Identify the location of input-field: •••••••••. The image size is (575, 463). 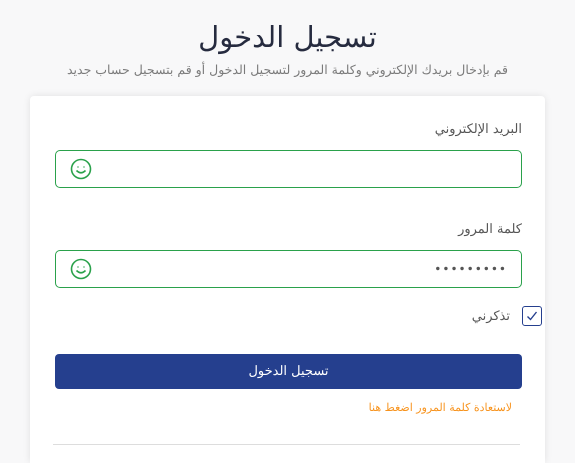
(288, 269).